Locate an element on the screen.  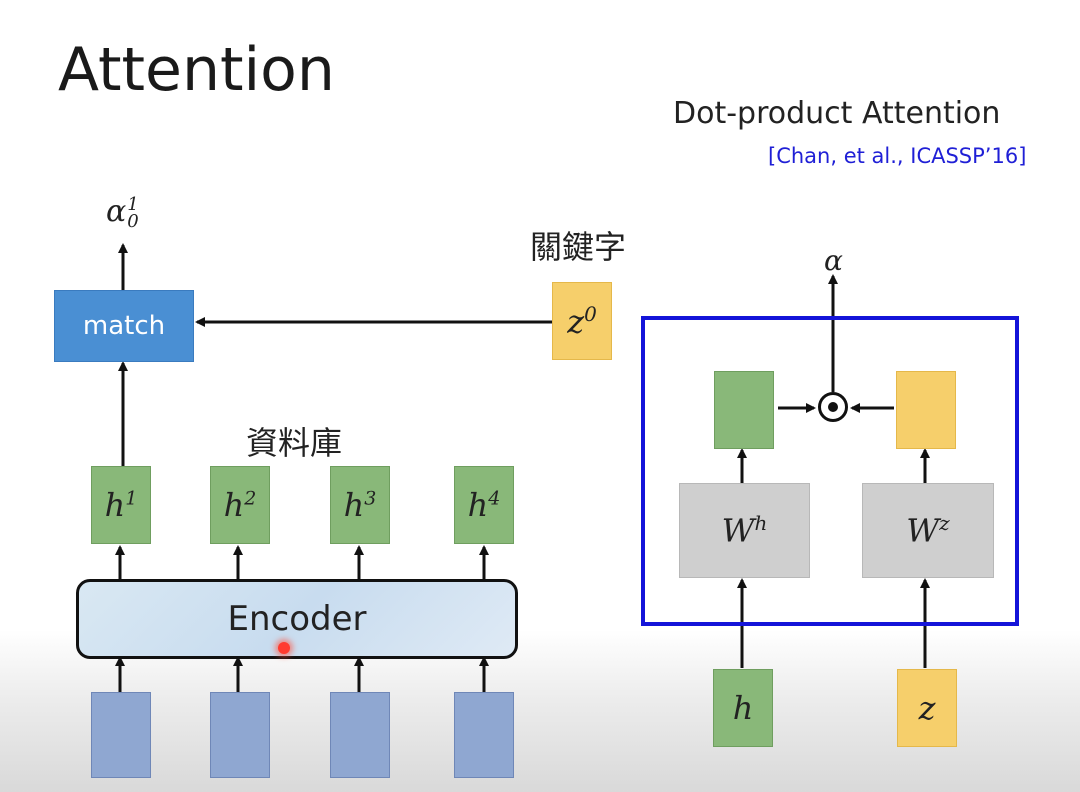
input-z-box: z is located at coordinates (927, 708).